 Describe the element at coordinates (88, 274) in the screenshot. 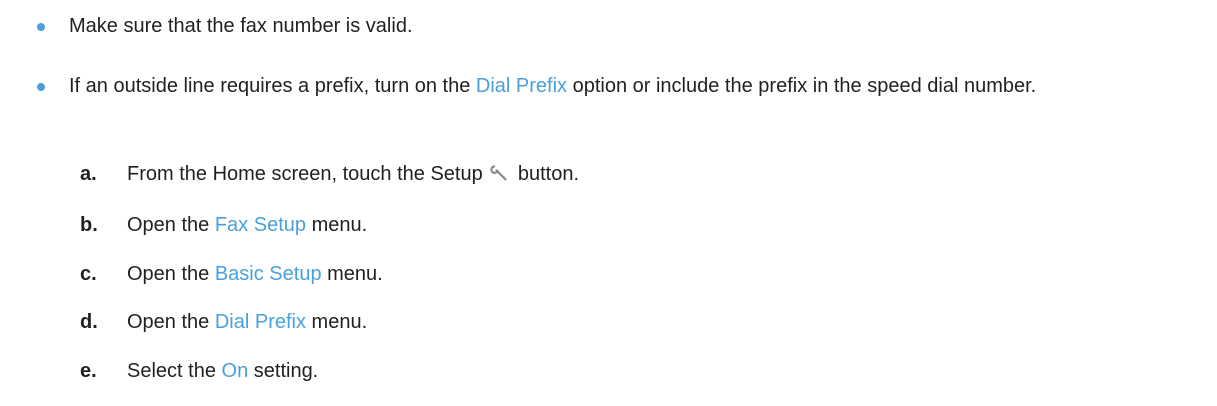

I see `step-letter: c.` at that location.